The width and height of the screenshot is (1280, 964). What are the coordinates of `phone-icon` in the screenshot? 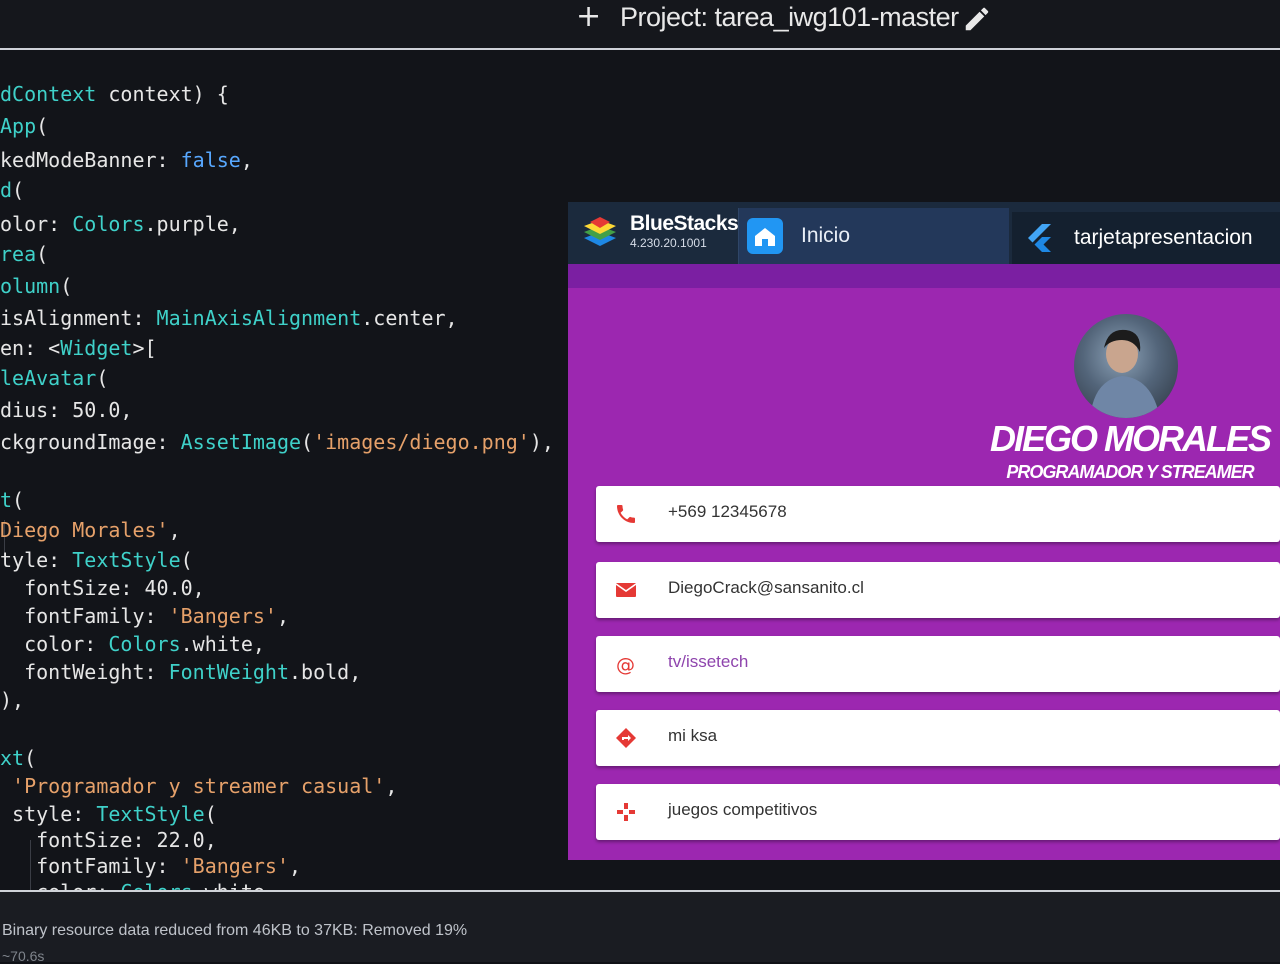 It's located at (626, 514).